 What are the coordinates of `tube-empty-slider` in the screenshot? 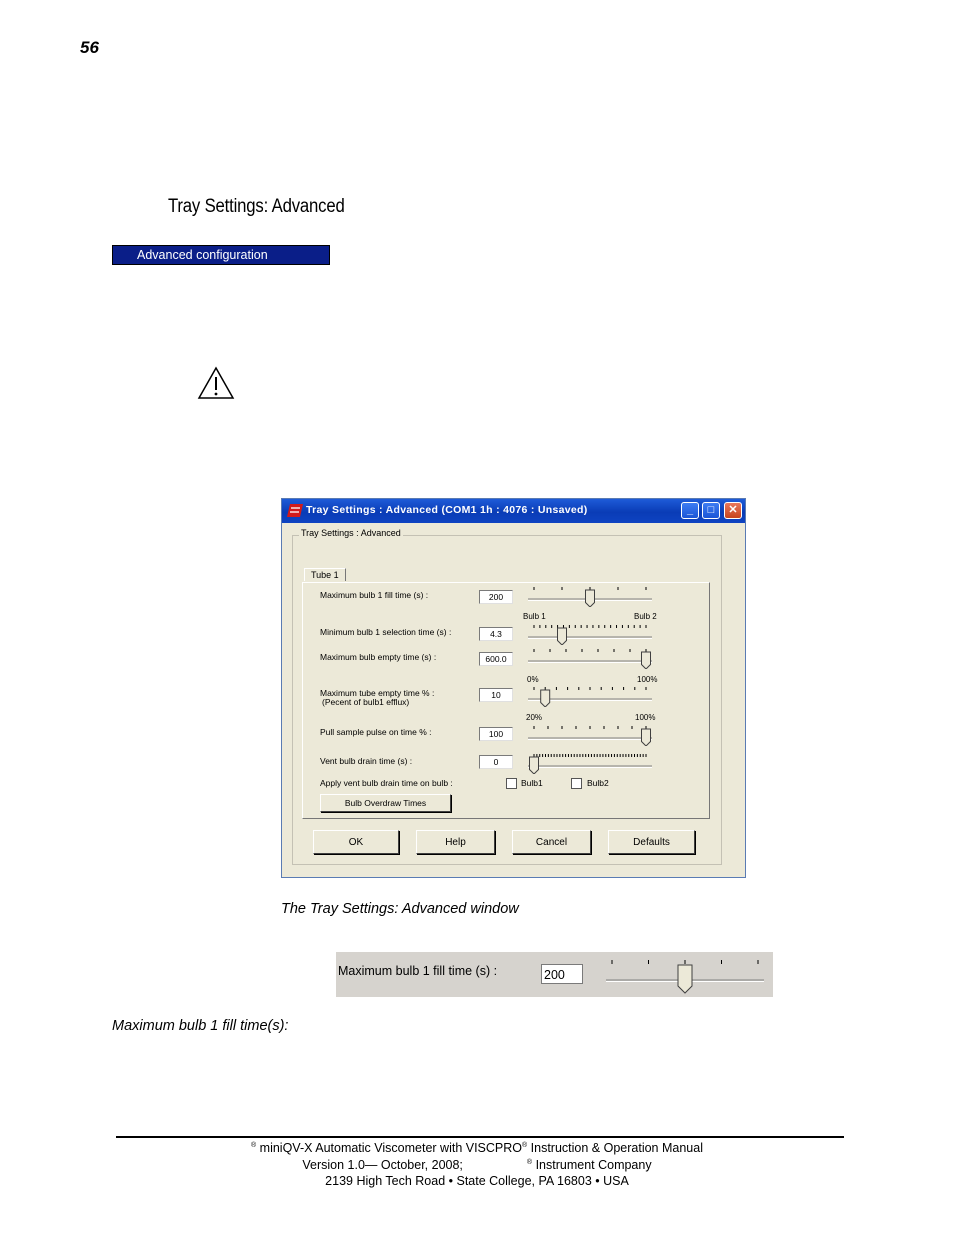 It's located at (590, 696).